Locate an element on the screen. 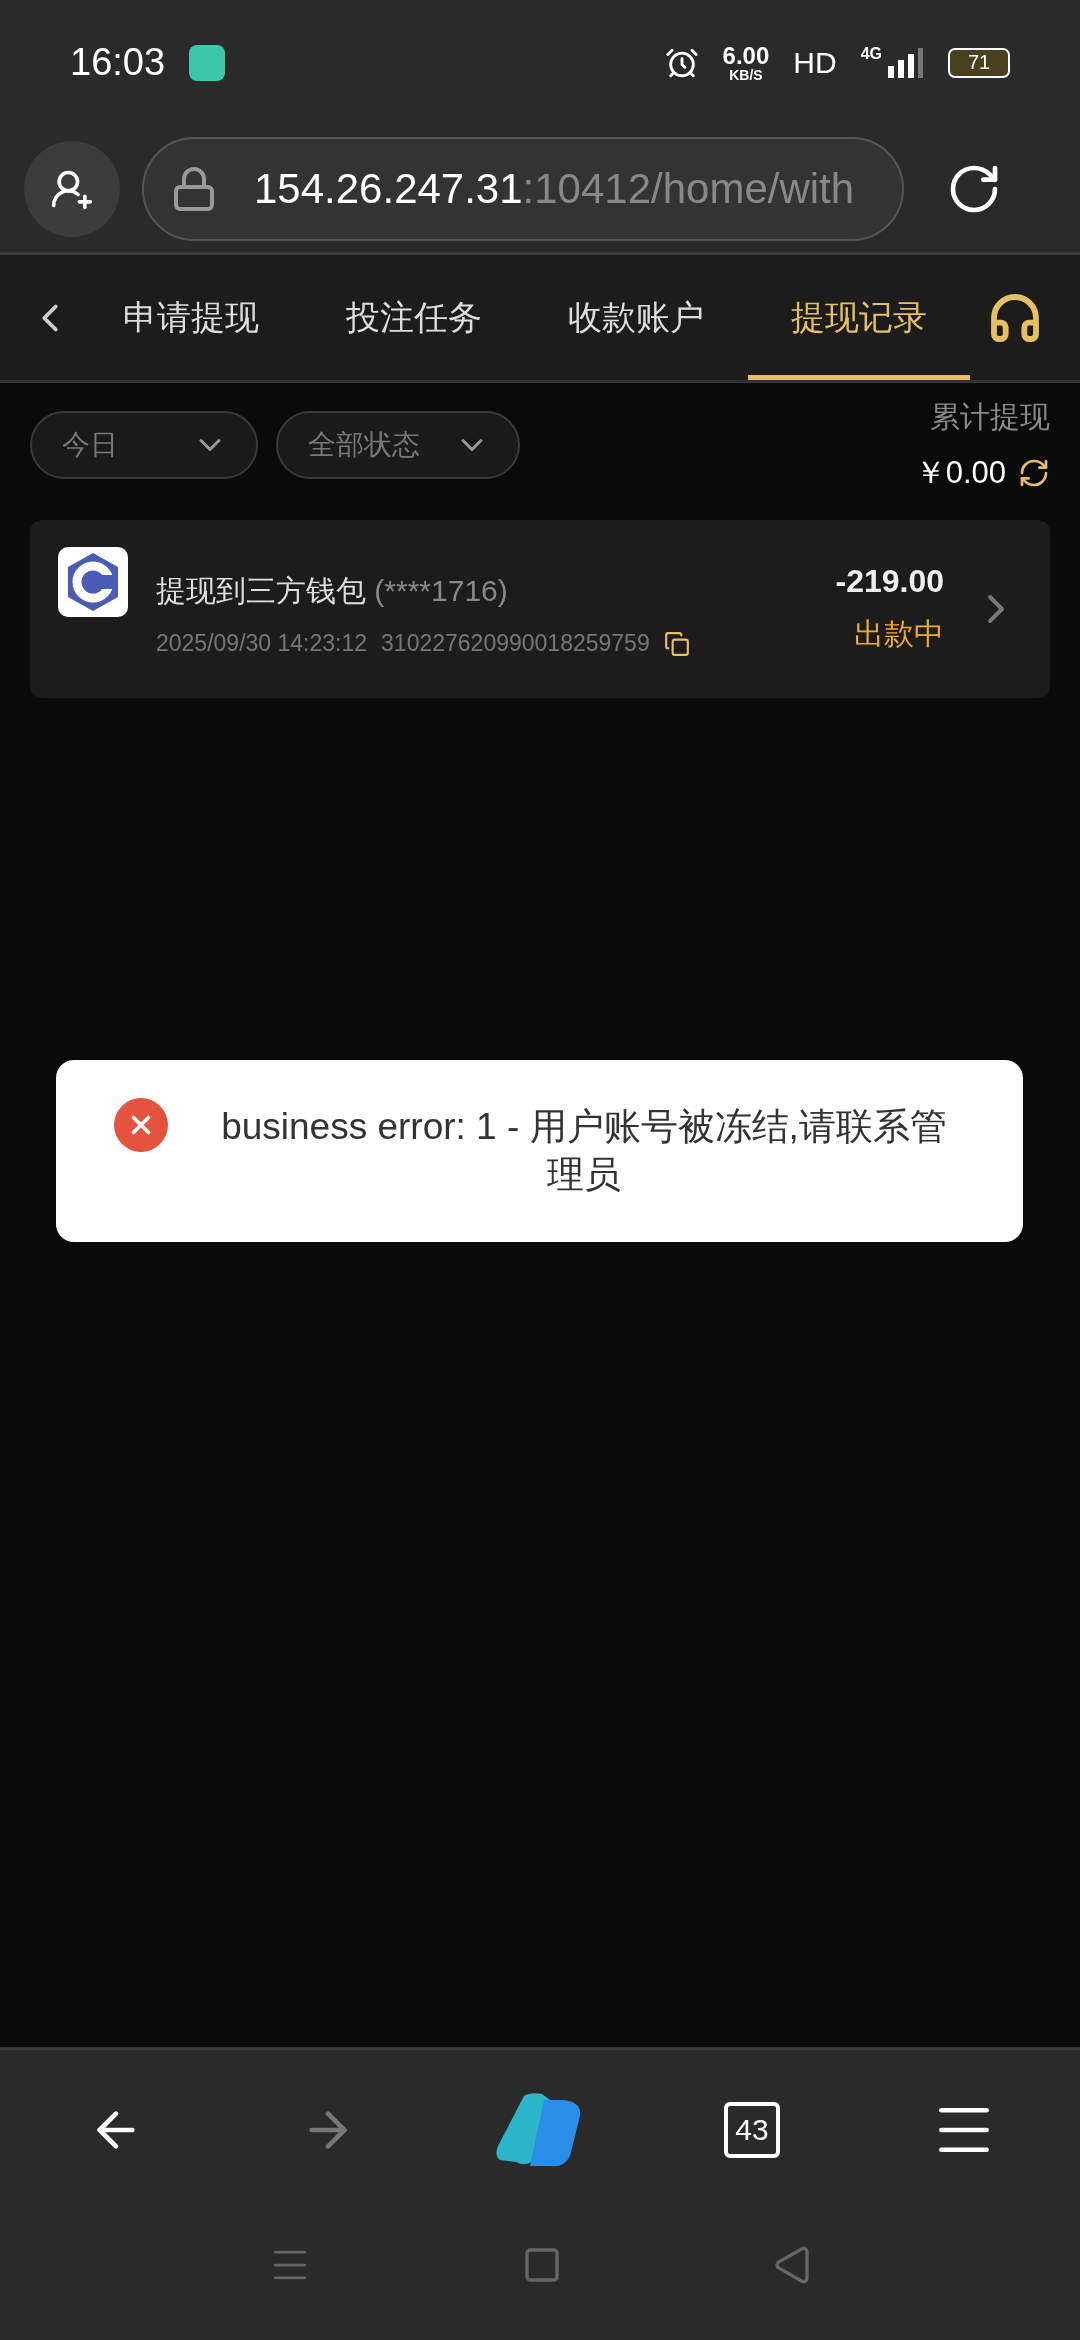 This screenshot has width=1080, height=2340. copy-icon is located at coordinates (676, 643).